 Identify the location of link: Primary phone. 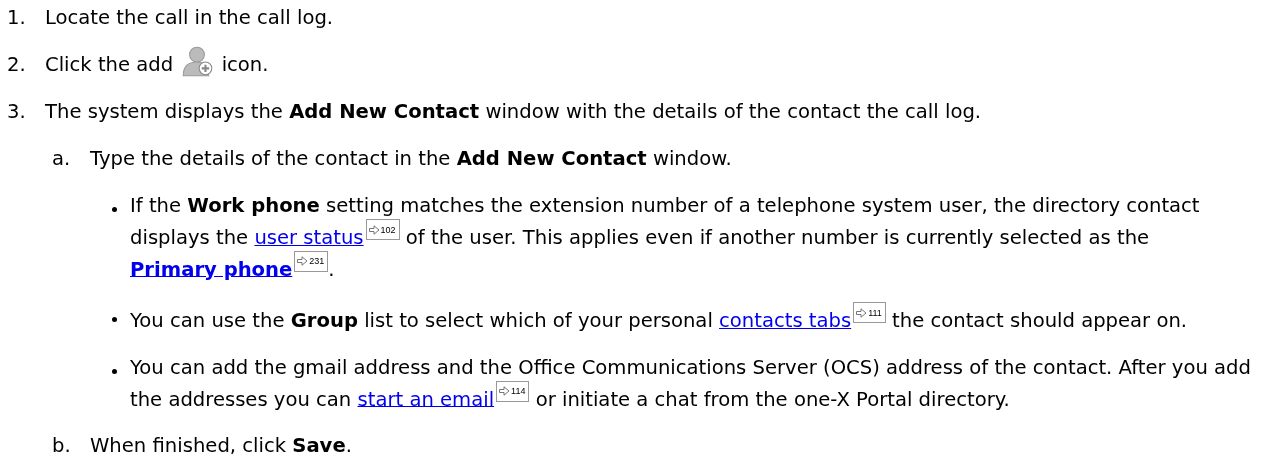
(211, 268).